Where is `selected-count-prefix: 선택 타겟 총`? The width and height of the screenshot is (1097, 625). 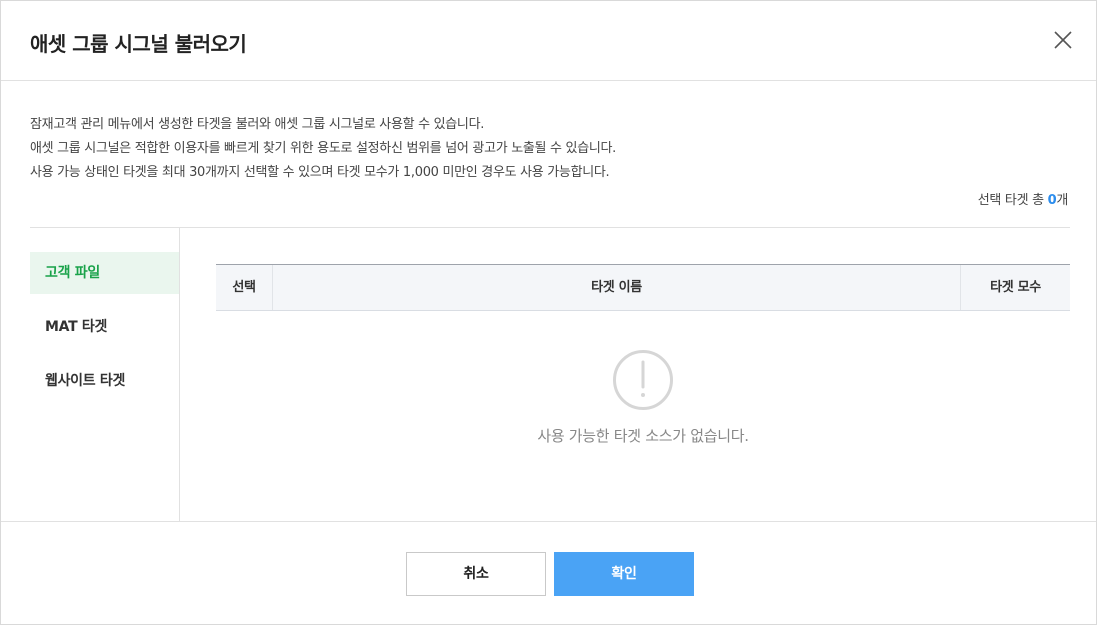 selected-count-prefix: 선택 타겟 총 is located at coordinates (1012, 200).